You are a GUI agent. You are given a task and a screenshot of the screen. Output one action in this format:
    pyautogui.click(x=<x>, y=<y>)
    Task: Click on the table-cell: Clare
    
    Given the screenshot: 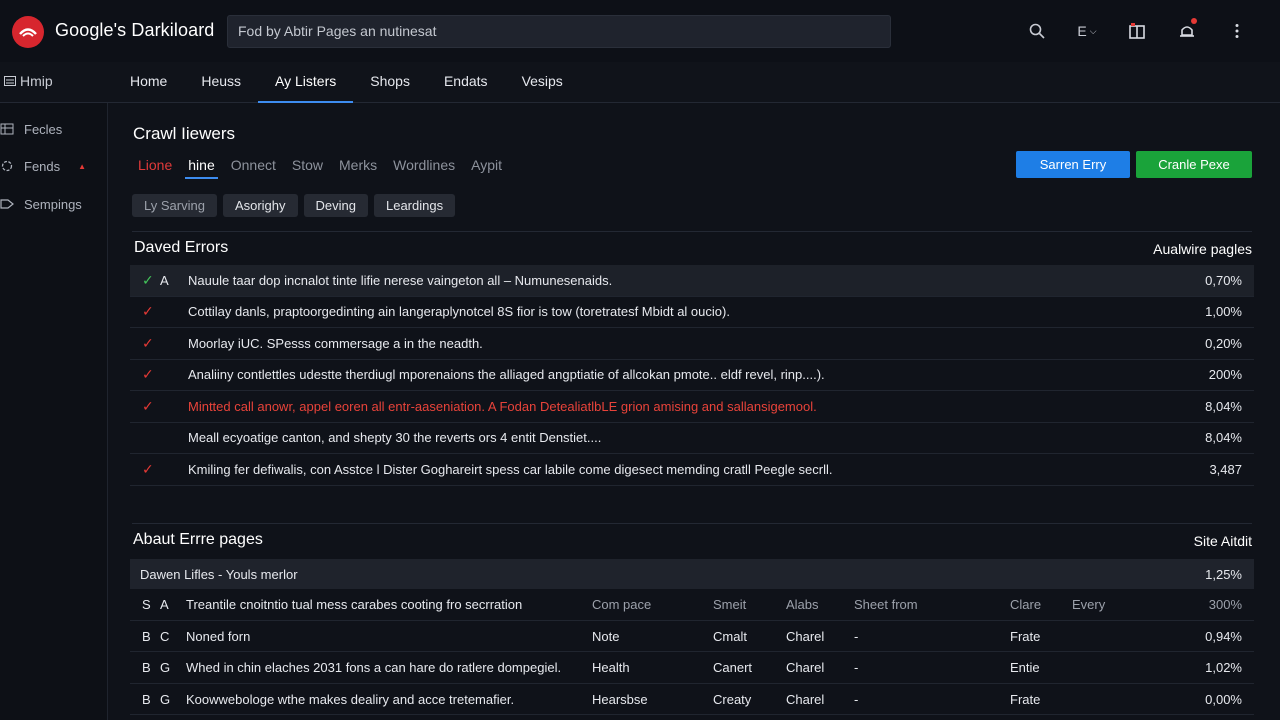 What is the action you would take?
    pyautogui.click(x=1026, y=604)
    